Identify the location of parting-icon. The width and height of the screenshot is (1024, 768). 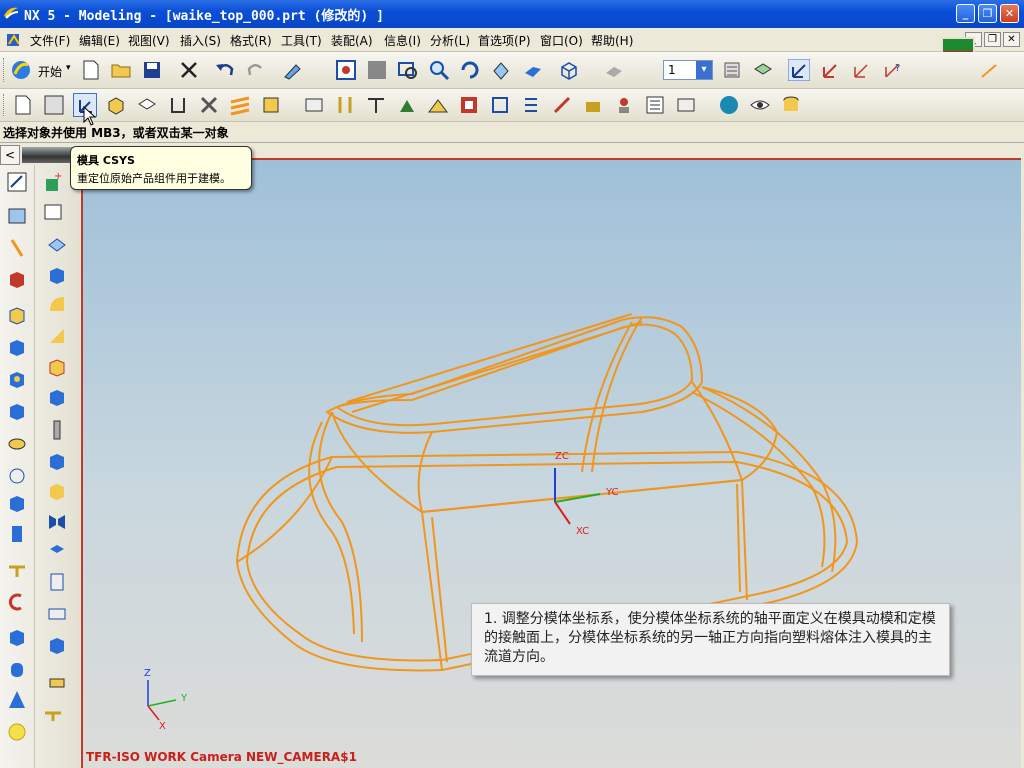
(240, 105).